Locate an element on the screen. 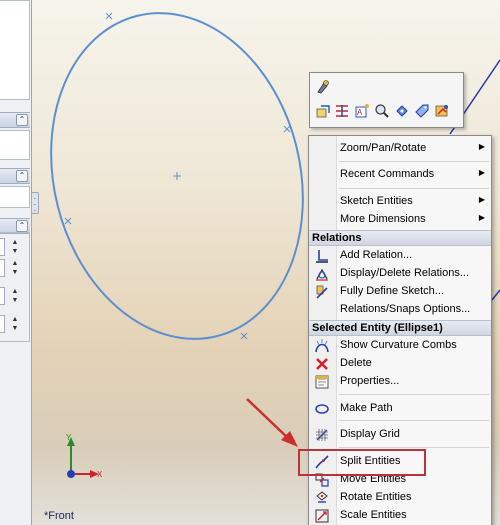 Image resolution: width=500 pixels, height=525 pixels. menu-item-display-grid: Display Grid is located at coordinates (400, 435).